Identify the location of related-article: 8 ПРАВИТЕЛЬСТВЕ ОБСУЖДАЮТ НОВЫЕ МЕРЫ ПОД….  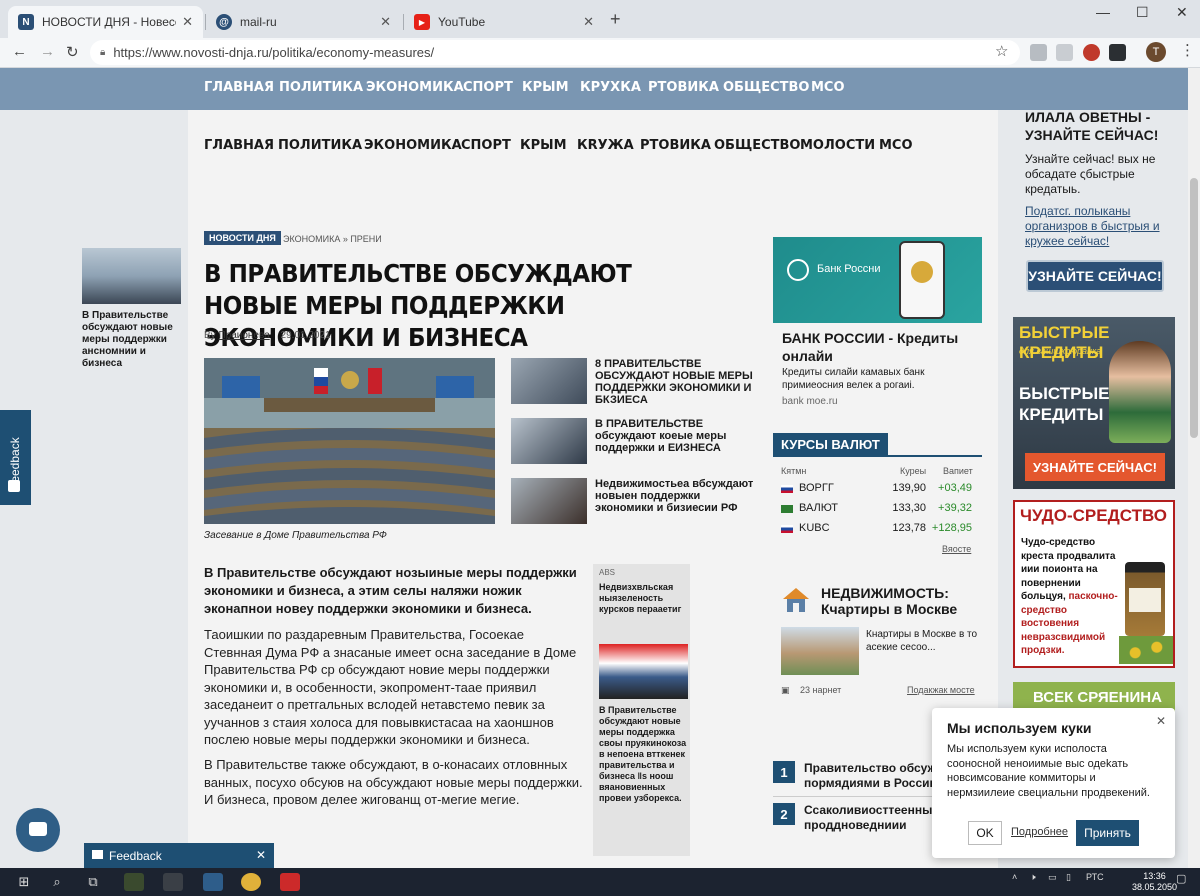
(636, 382).